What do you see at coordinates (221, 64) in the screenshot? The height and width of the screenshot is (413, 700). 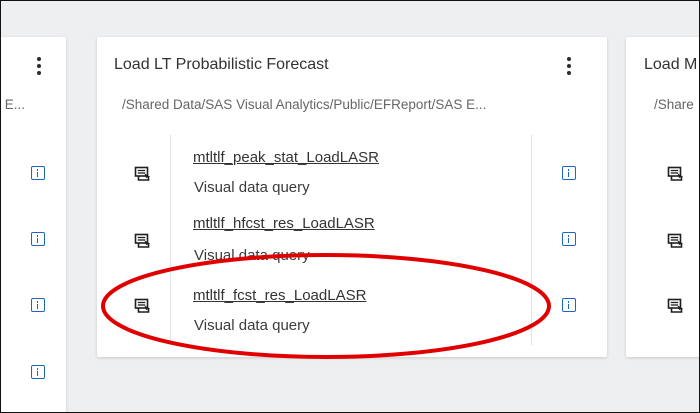 I see `card-title: Load LT Probabilistic Forecast` at bounding box center [221, 64].